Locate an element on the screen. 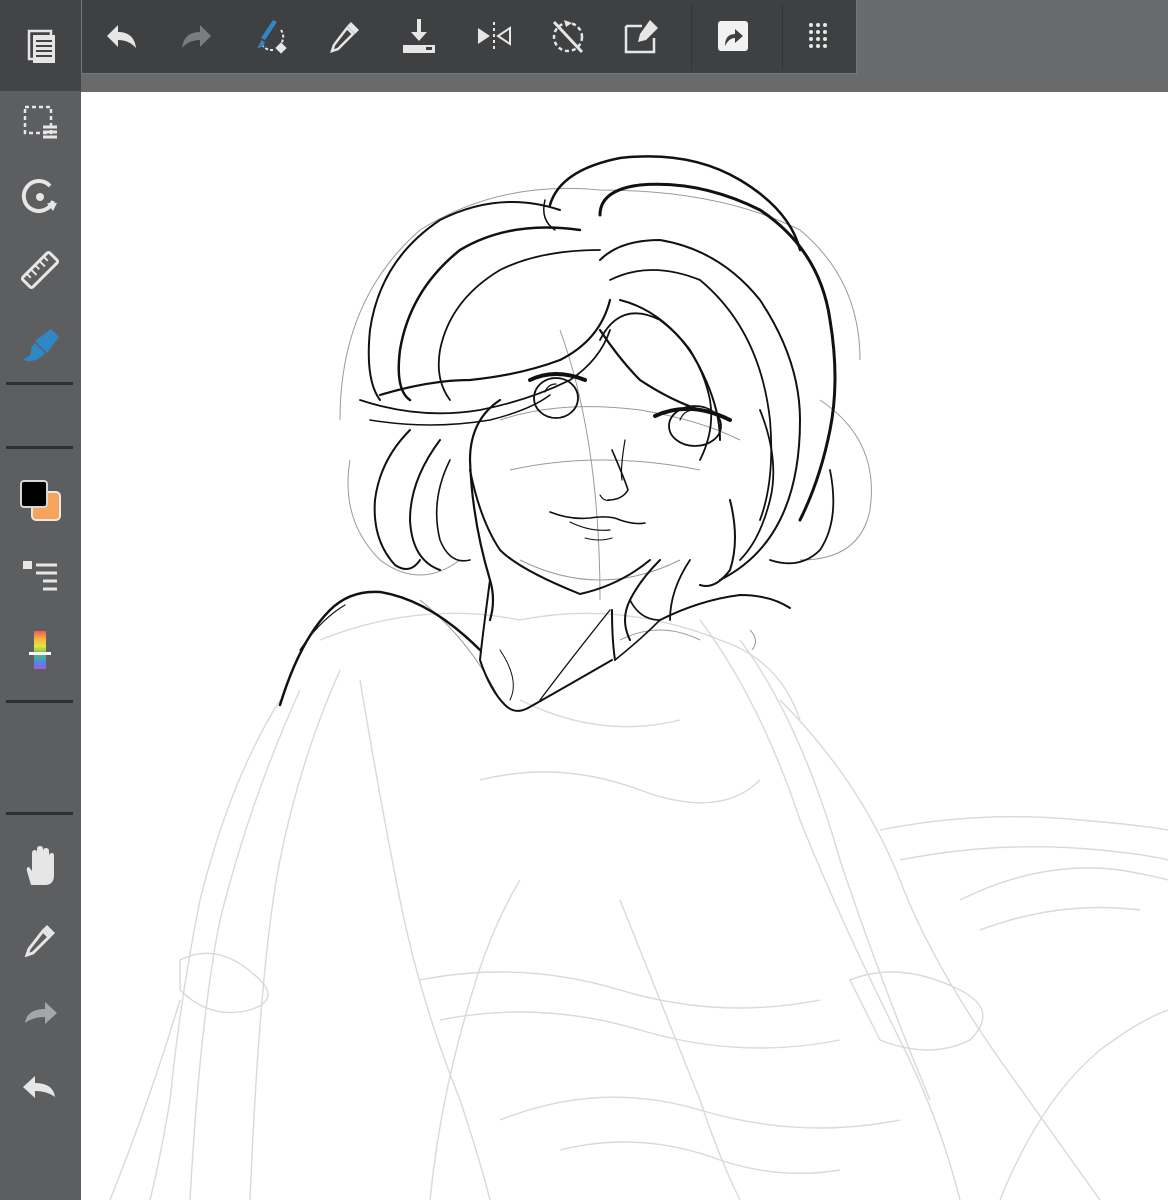 The image size is (1168, 1200). rotation-off-icon is located at coordinates (568, 37).